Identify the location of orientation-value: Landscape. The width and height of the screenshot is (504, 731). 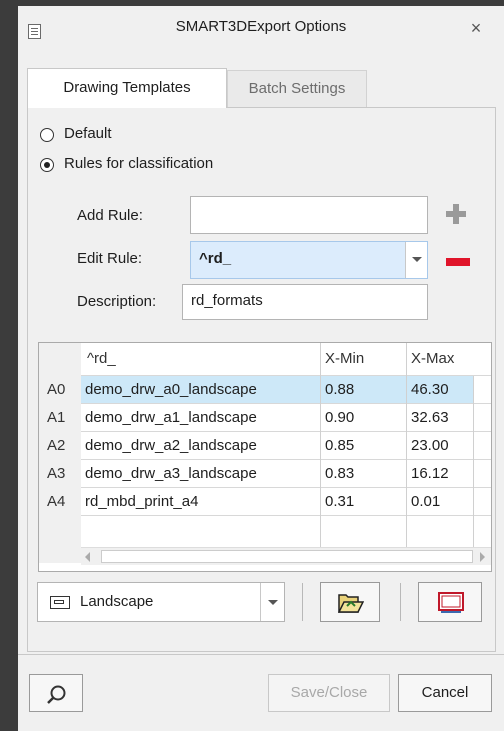
(117, 601).